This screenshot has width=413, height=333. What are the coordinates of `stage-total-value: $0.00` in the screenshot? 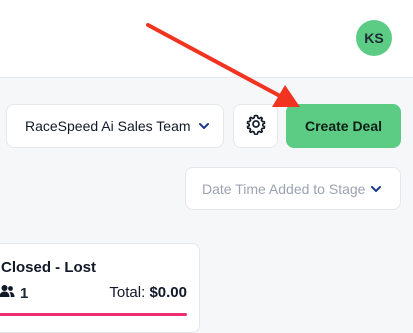 It's located at (168, 292).